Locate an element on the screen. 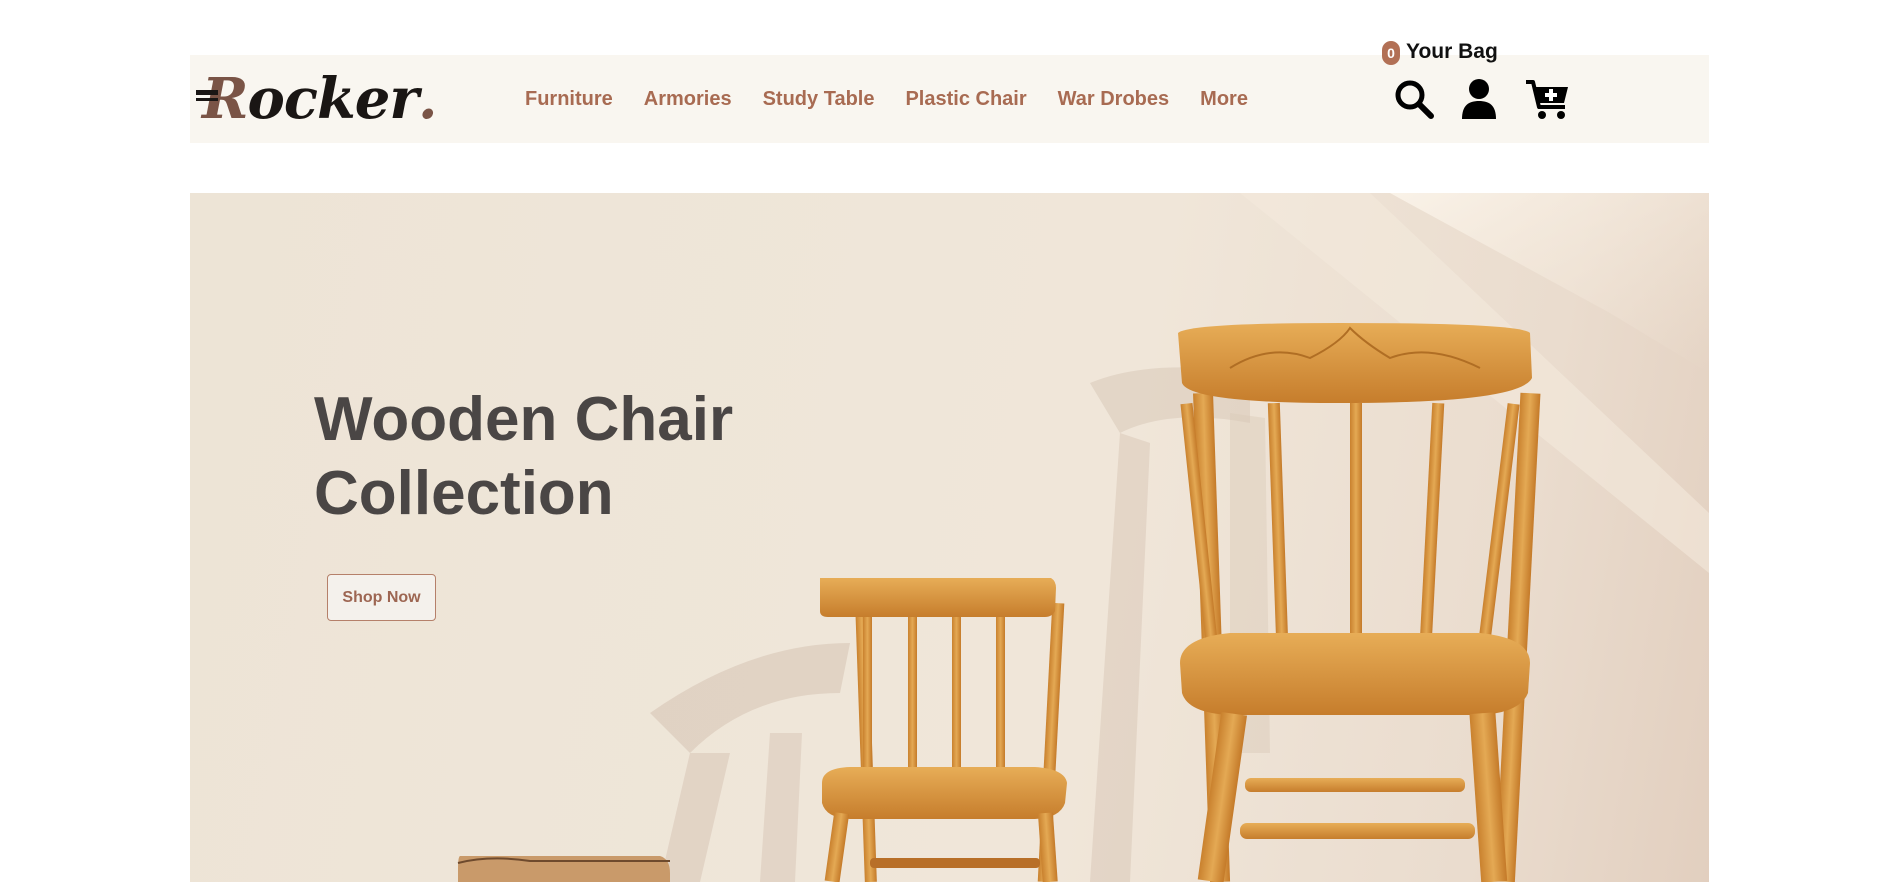  user-icon is located at coordinates (1479, 99).